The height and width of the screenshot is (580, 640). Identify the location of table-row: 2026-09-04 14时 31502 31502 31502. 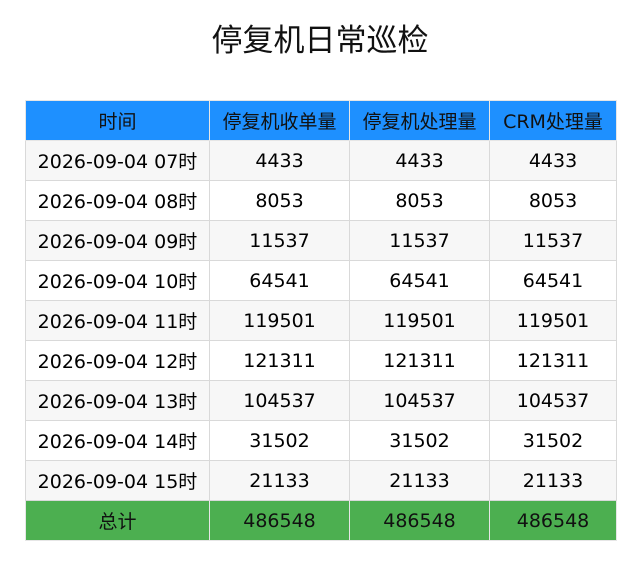
(321, 440).